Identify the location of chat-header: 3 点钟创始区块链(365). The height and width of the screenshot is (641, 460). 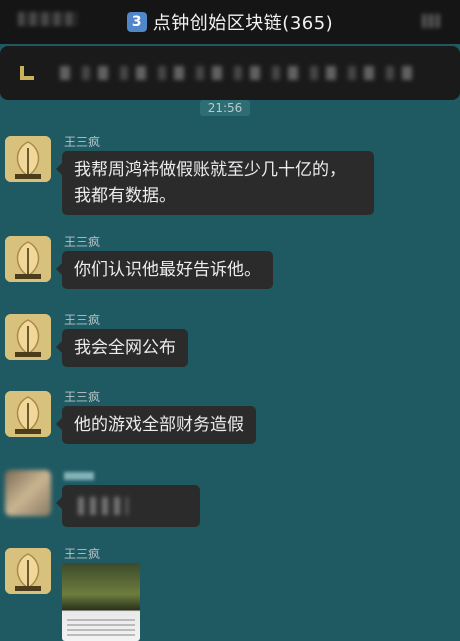
(230, 22).